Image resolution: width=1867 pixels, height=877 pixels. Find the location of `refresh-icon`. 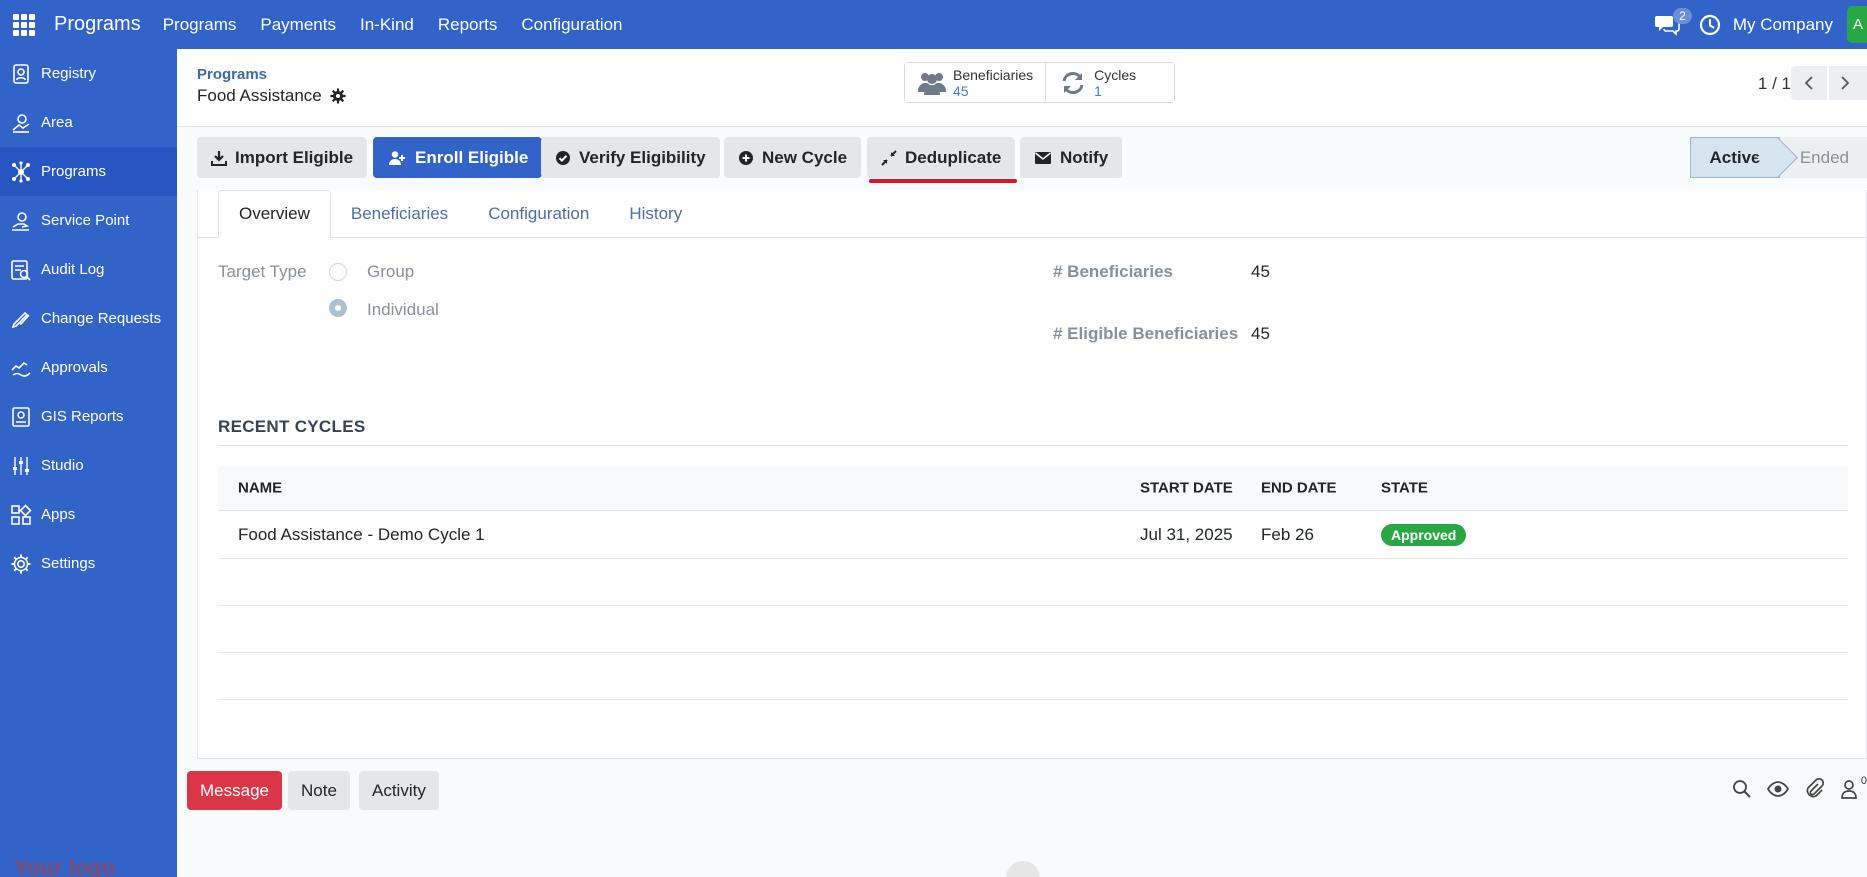

refresh-icon is located at coordinates (1073, 82).